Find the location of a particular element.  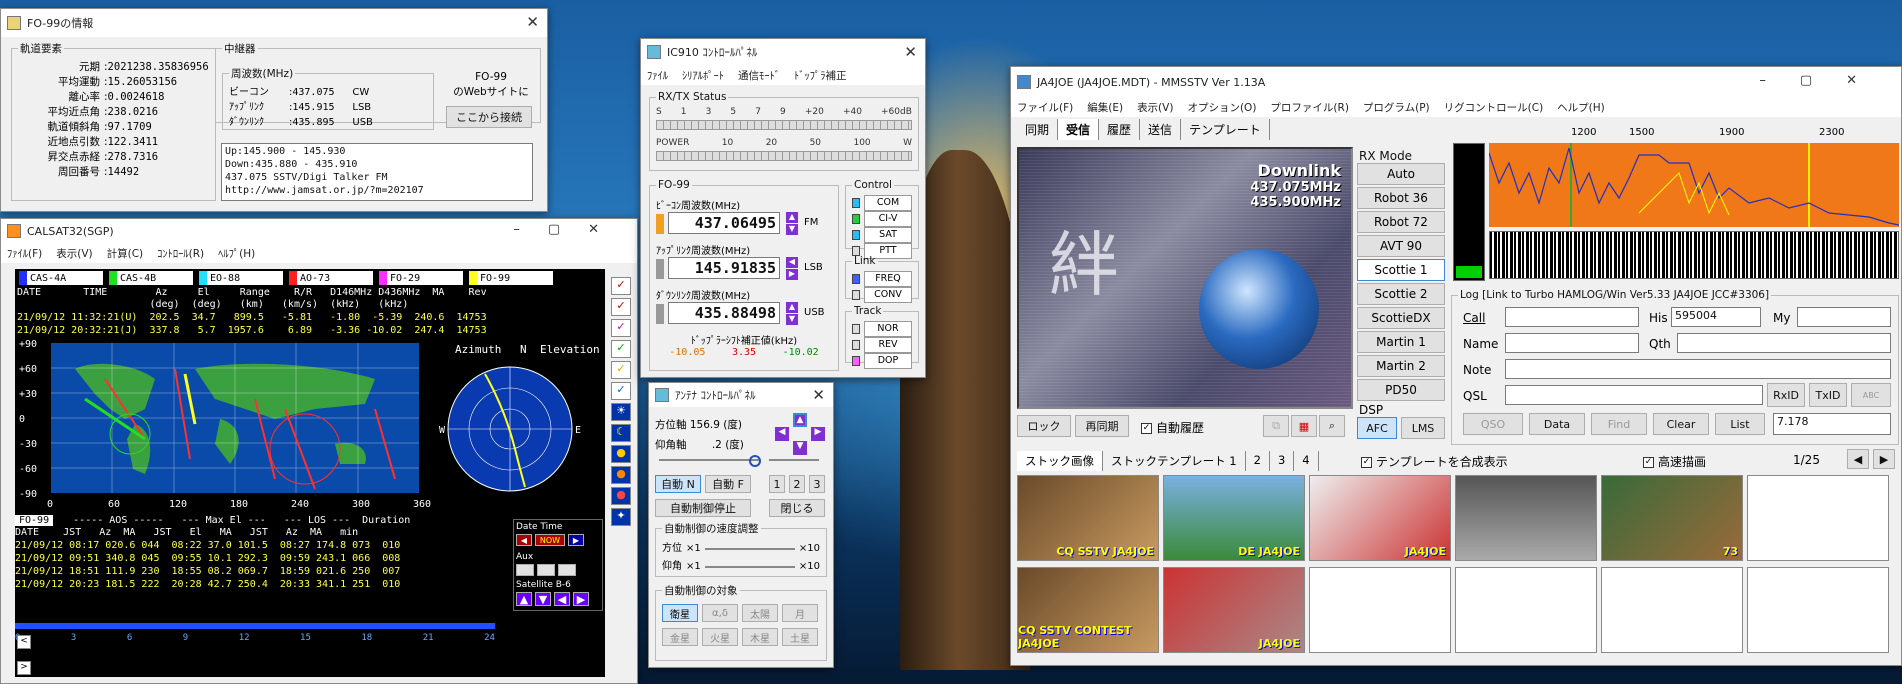

menu-item: ｼﾘｱﾙﾎﾟｰﾄ is located at coordinates (703, 75).